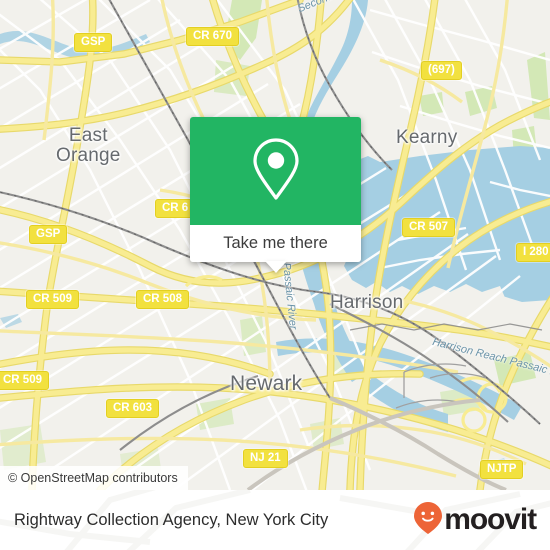 This screenshot has width=550, height=550. Describe the element at coordinates (48, 234) in the screenshot. I see `shield-gsp-west: GSP` at that location.